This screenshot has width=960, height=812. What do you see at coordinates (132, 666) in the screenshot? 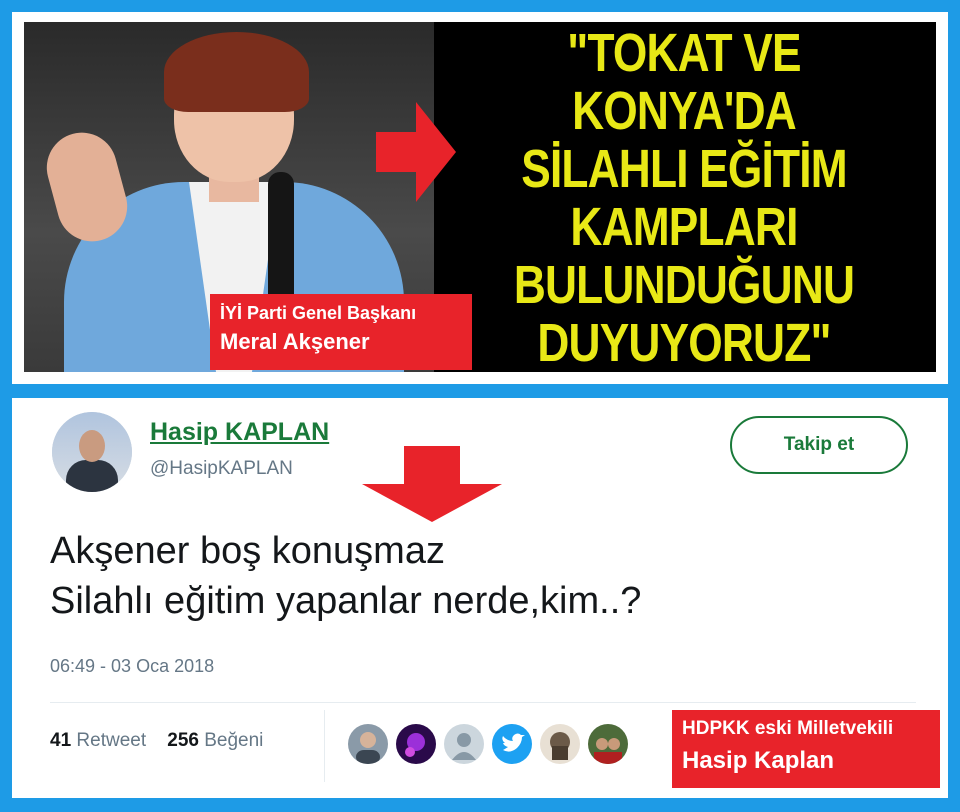
I see `tweet-timestamp: 06:49 - 03 Oca 2018` at bounding box center [132, 666].